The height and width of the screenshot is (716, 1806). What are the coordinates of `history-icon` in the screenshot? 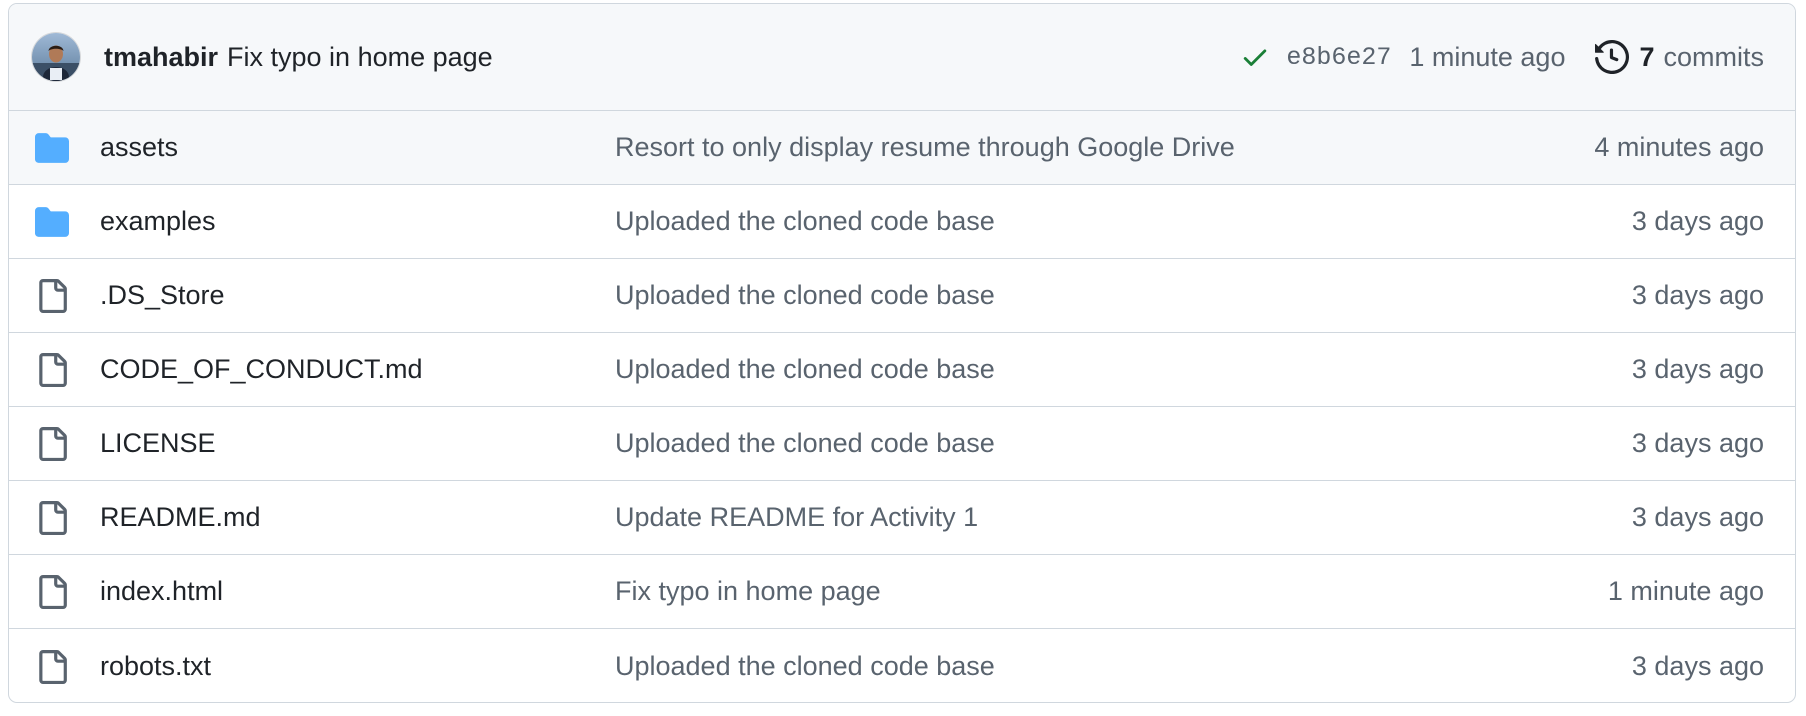 It's located at (1612, 57).